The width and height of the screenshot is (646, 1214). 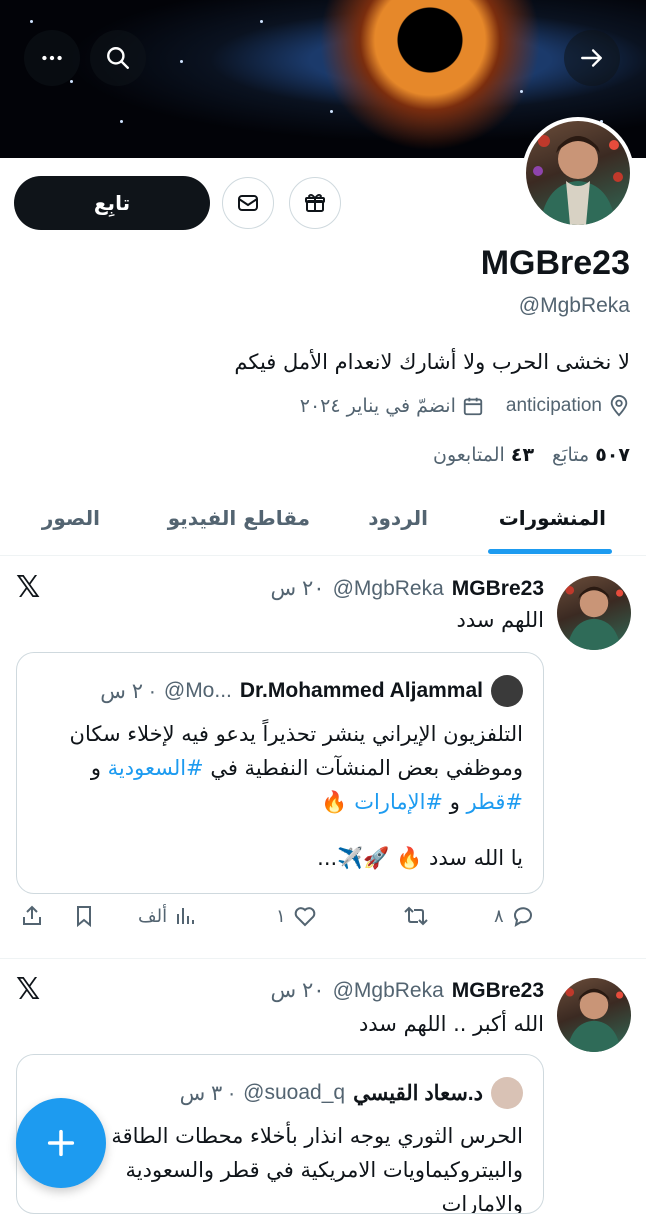 What do you see at coordinates (553, 405) in the screenshot?
I see `location-text: anticipation` at bounding box center [553, 405].